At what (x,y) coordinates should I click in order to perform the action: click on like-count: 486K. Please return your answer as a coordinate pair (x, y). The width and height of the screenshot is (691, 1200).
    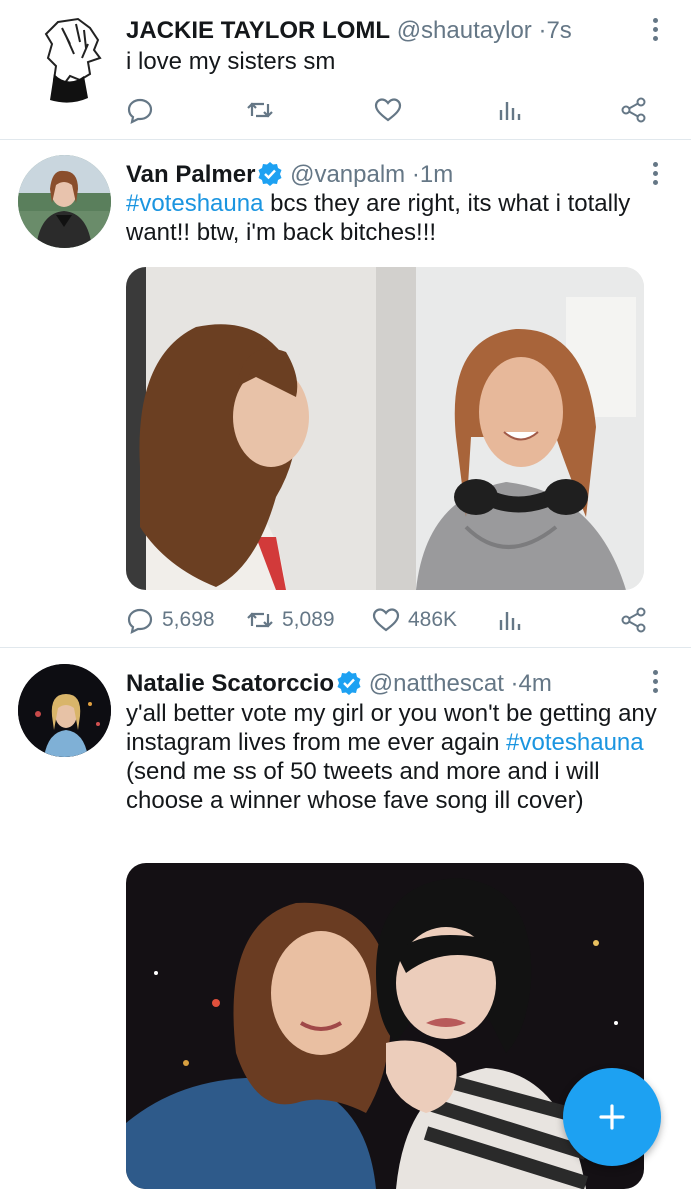
    Looking at the image, I should click on (433, 619).